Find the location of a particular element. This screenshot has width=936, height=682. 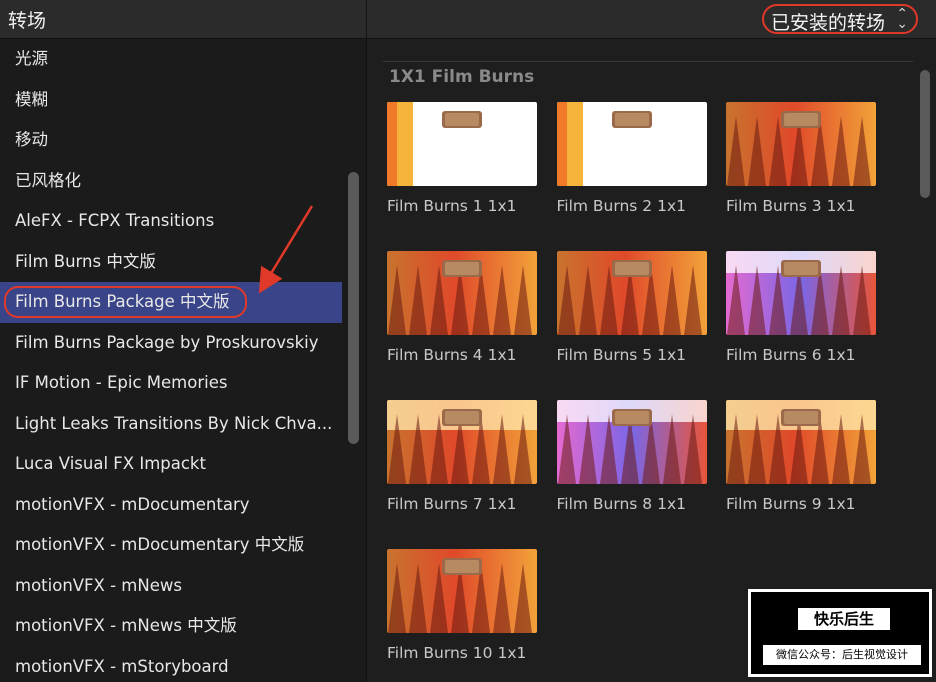

transition-tile: Film Burns 7 1x1 is located at coordinates (463, 456).